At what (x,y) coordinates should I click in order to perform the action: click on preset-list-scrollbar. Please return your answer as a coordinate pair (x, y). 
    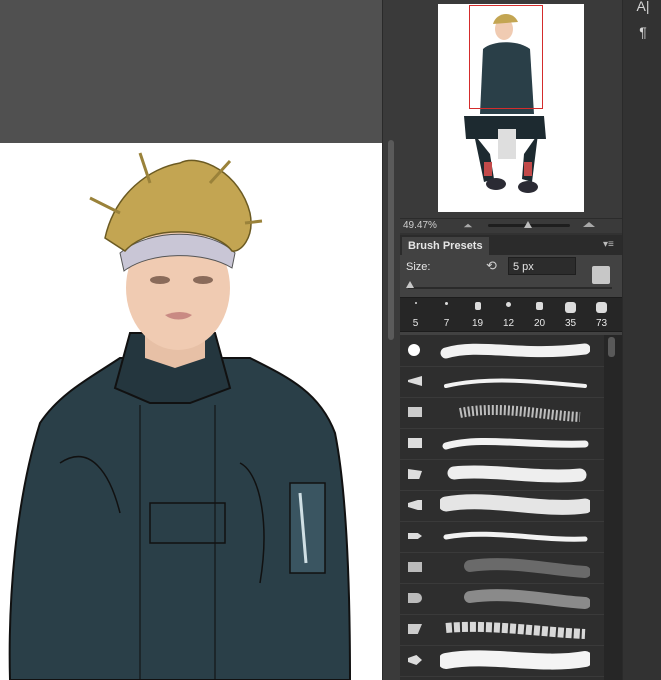
    Looking at the image, I should click on (613, 507).